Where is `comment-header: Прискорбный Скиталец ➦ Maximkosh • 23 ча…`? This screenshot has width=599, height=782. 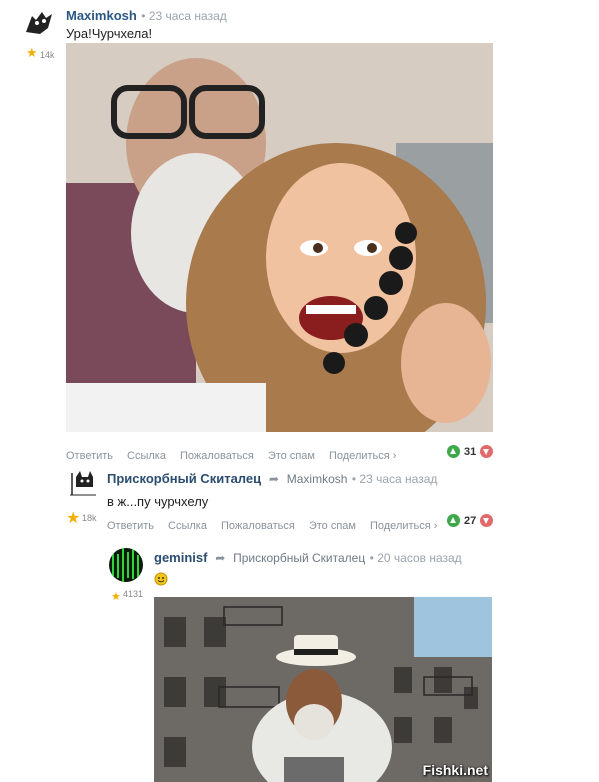
comment-header: Прискорбный Скиталец ➦ Maximkosh • 23 ча… is located at coordinates (272, 479).